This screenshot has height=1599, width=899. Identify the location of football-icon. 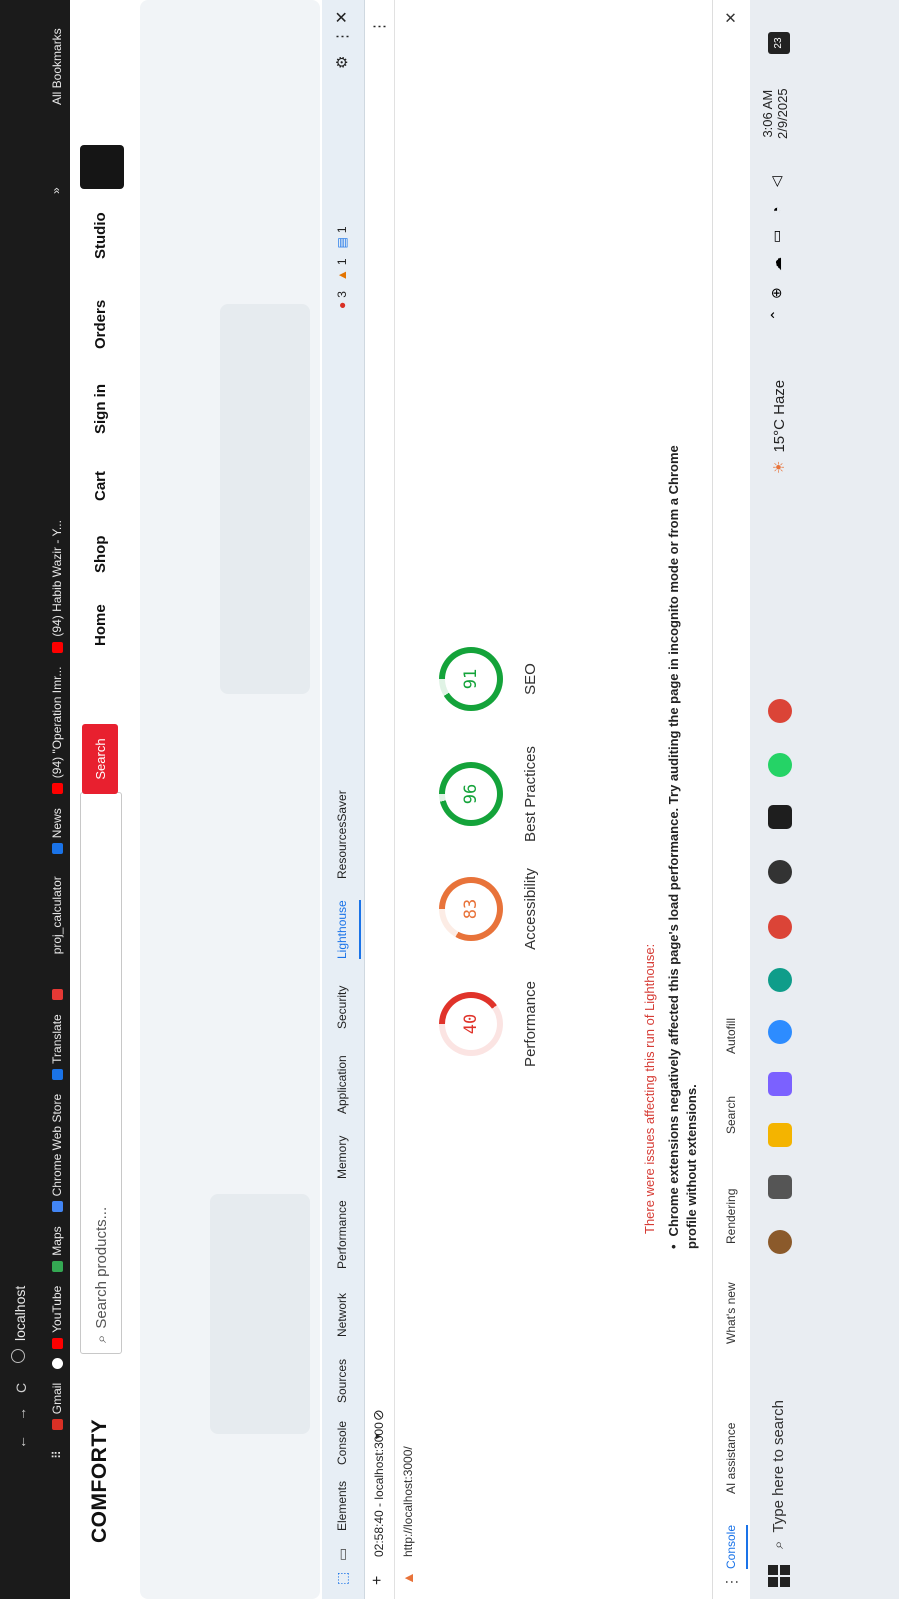
(780, 1242).